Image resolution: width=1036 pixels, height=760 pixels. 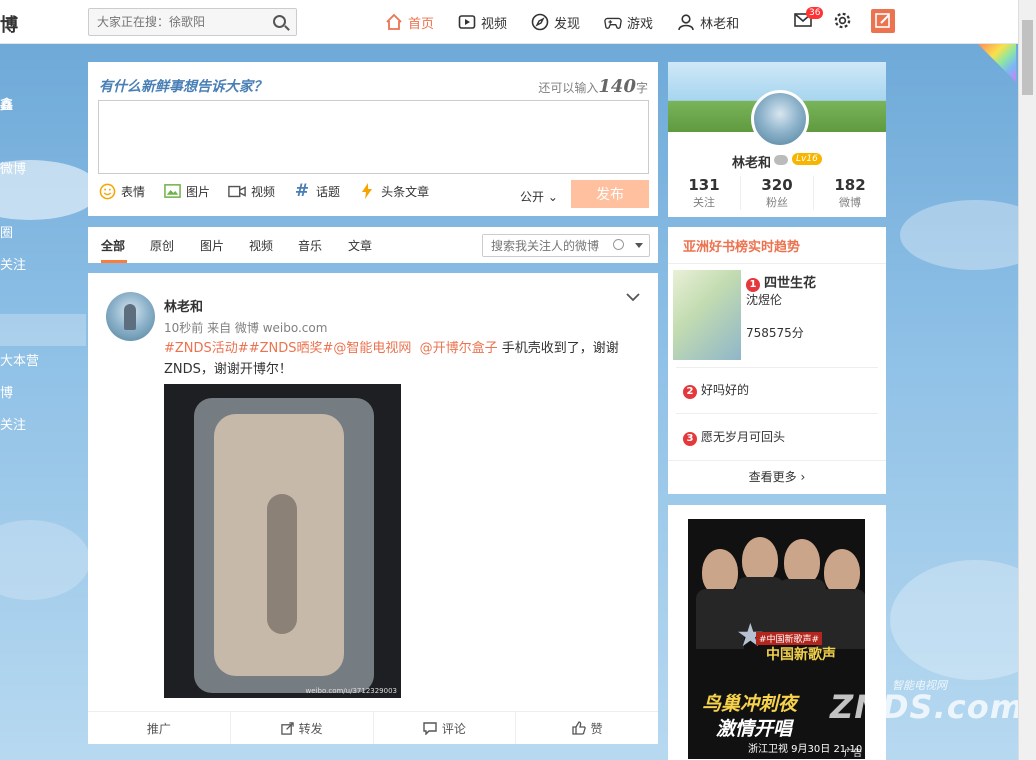 What do you see at coordinates (9, 24) in the screenshot?
I see `weibo-logo: 博` at bounding box center [9, 24].